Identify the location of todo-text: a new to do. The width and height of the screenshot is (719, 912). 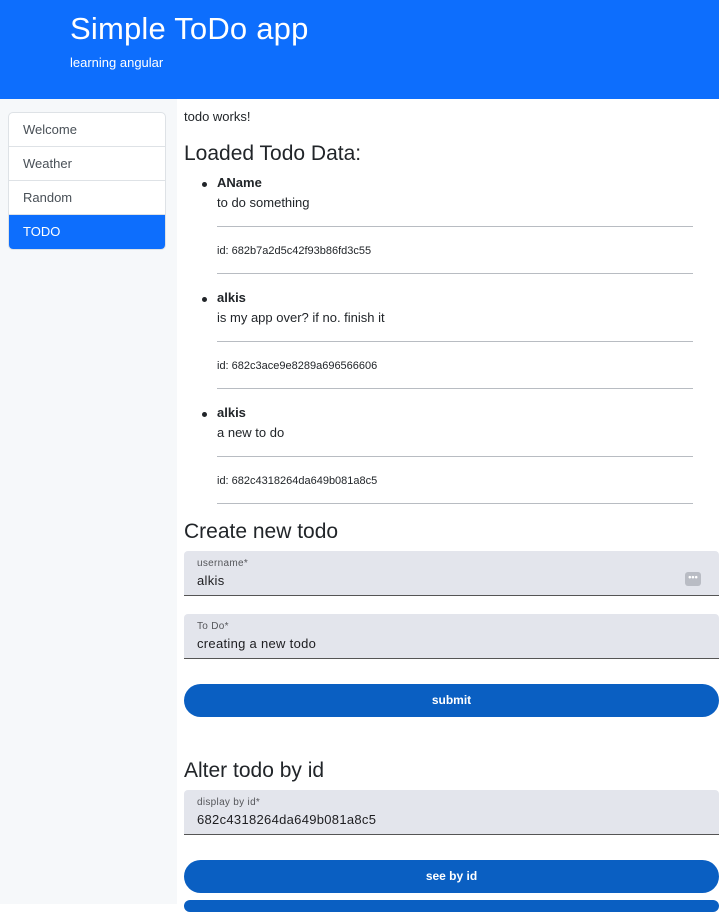
(251, 432).